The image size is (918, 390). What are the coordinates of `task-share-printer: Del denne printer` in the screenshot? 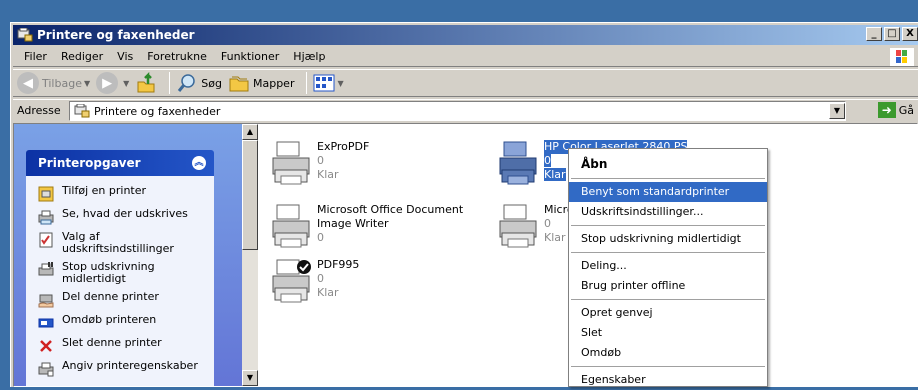 It's located at (120, 299).